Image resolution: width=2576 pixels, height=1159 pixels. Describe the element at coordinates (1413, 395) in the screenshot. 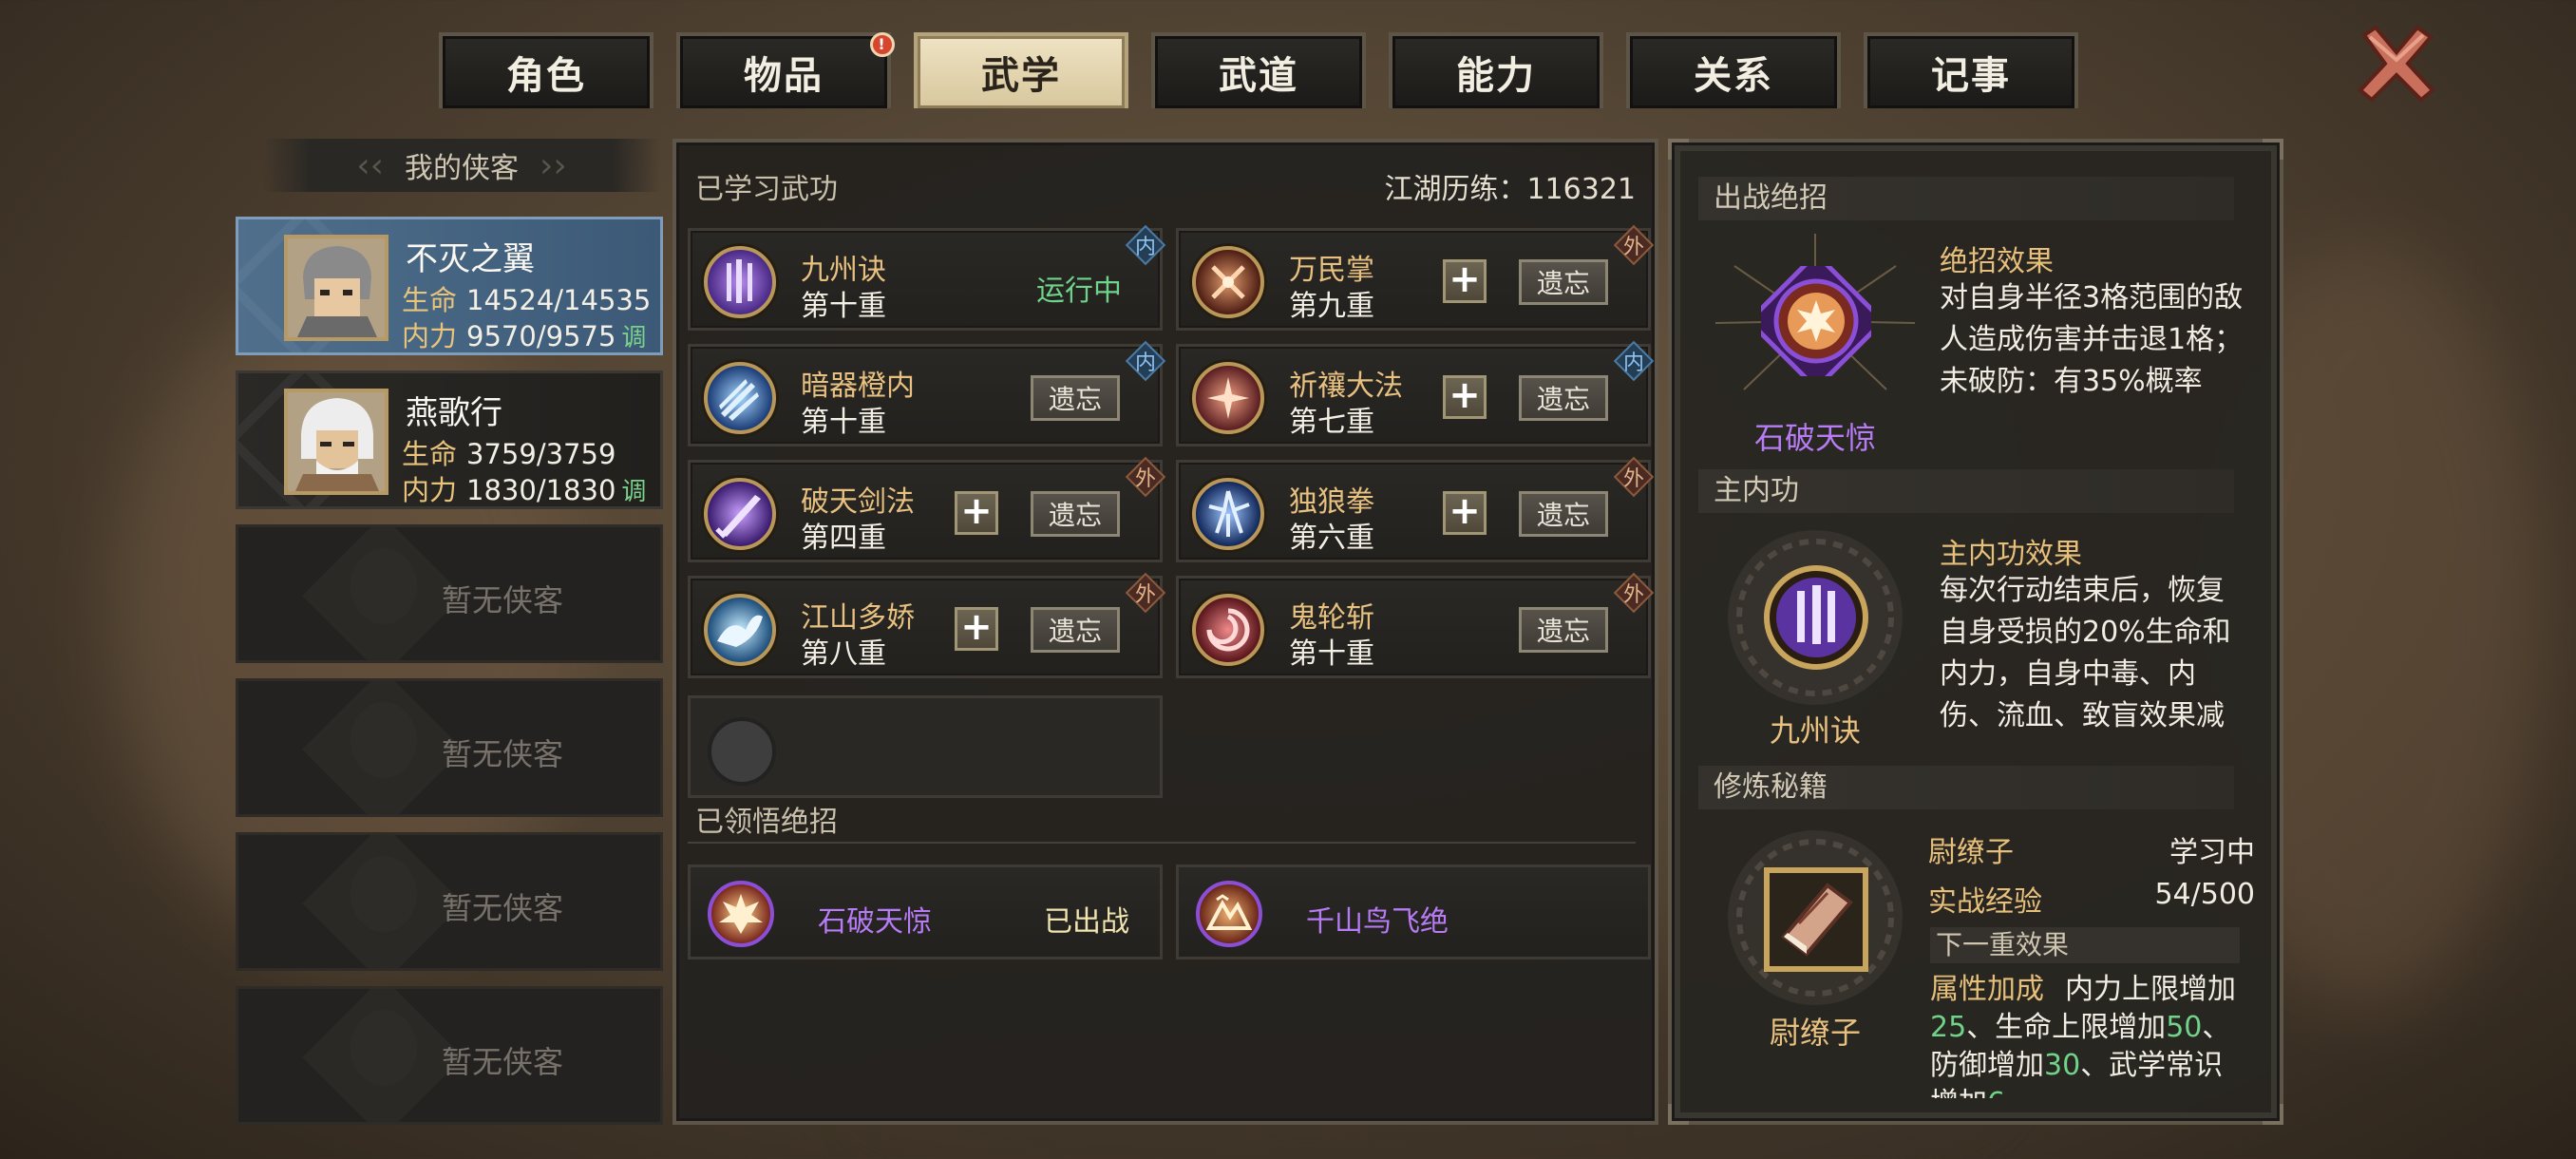

I see `skill-card: 祈禳大法 第七重 + 遗忘 内` at that location.